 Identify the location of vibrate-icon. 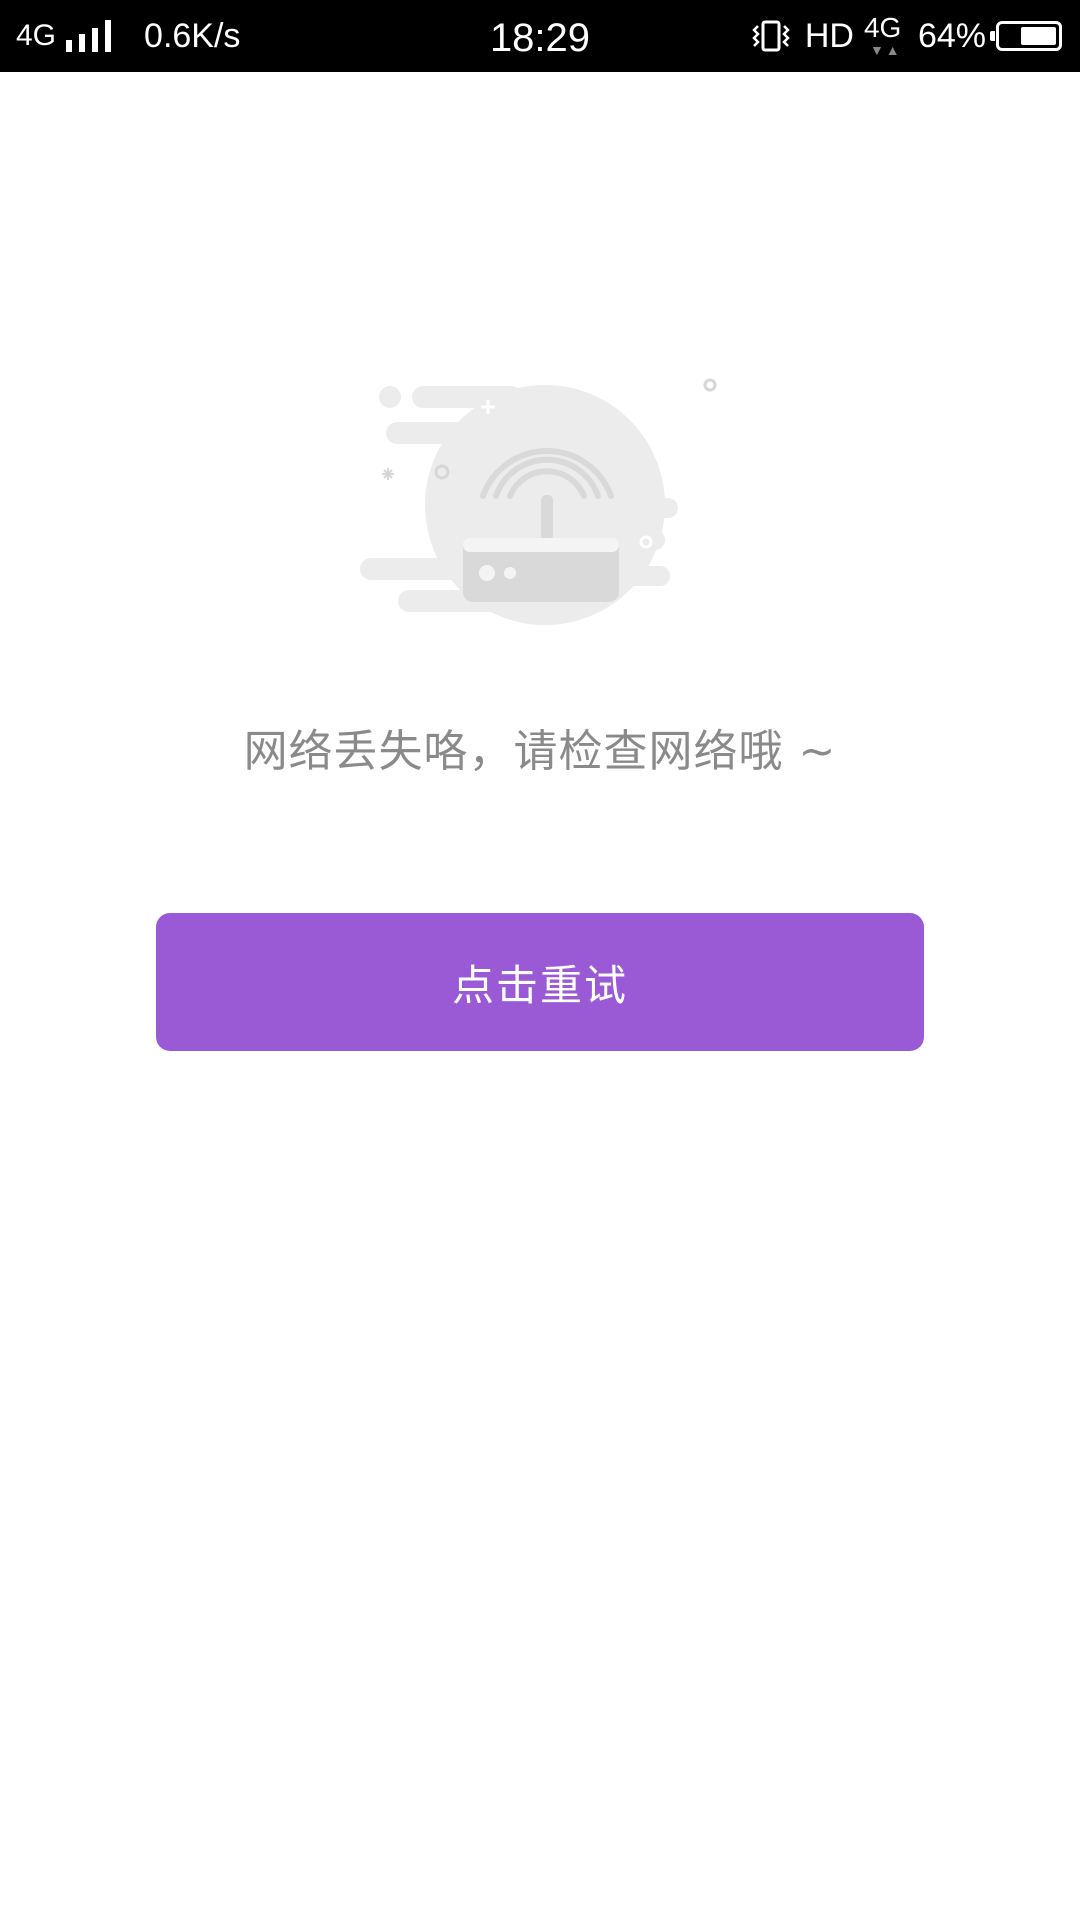
(771, 36).